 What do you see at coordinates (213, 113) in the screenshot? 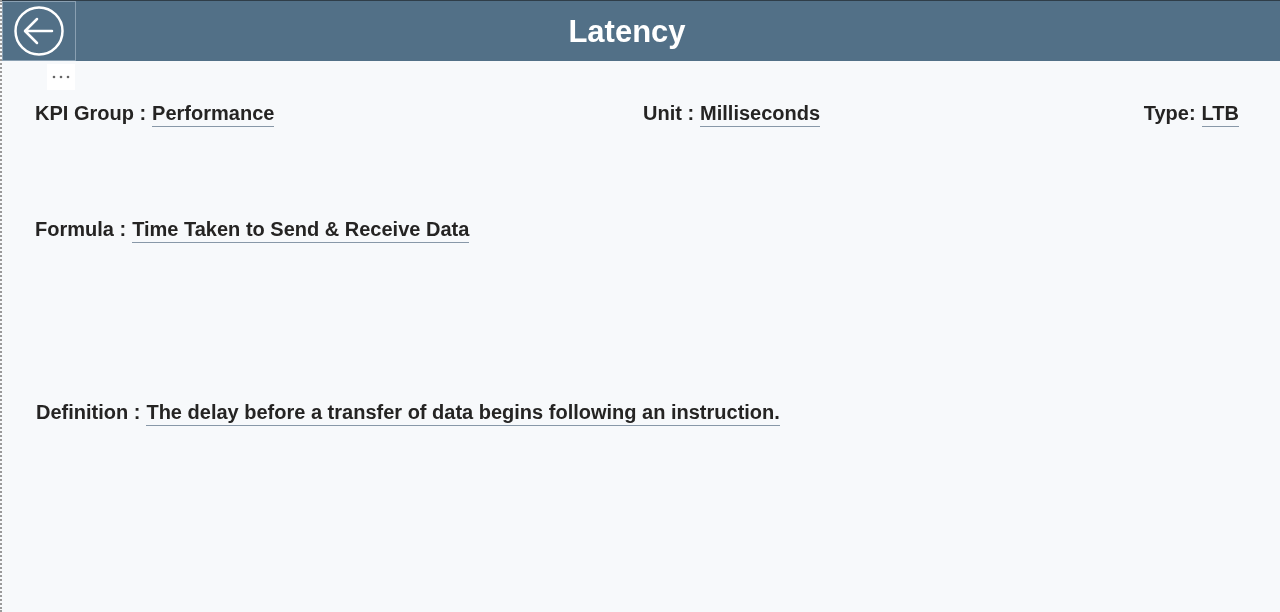
I see `field-value: Performance` at bounding box center [213, 113].